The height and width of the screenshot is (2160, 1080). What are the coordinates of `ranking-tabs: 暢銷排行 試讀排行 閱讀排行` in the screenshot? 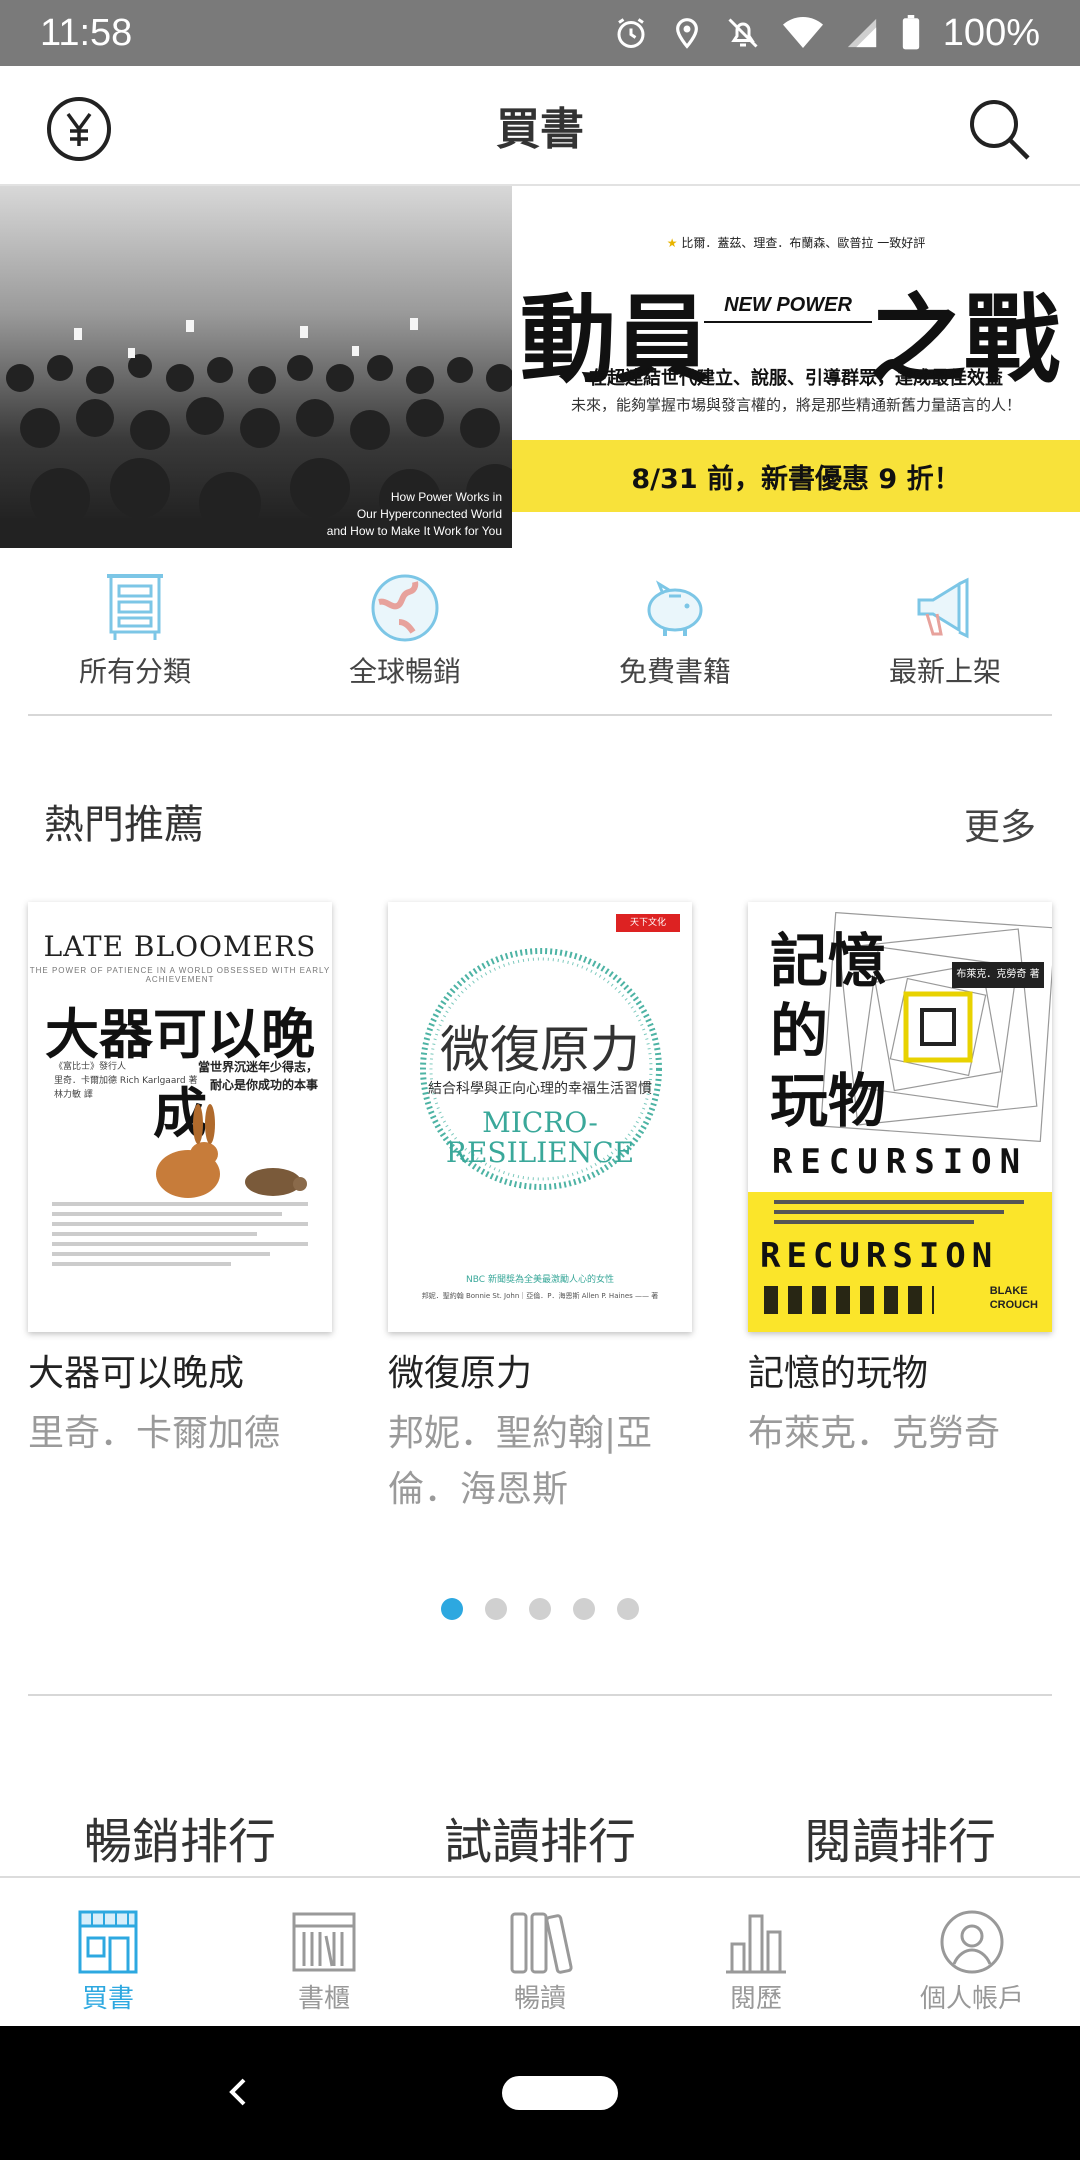 It's located at (540, 1837).